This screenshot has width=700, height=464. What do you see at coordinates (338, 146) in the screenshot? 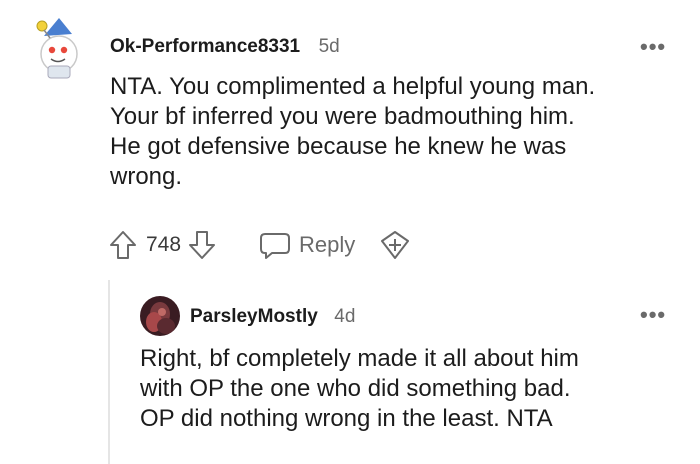
I see `comment-line: He got defensive because he knew he was` at bounding box center [338, 146].